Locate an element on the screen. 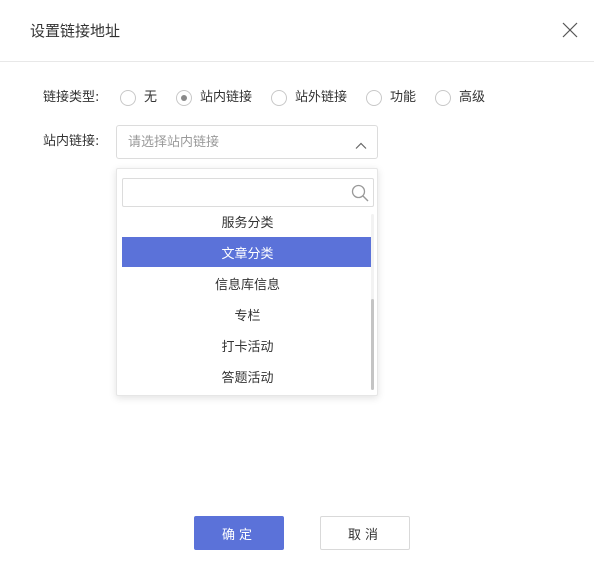 This screenshot has width=594, height=578. dropdown-search-box is located at coordinates (248, 192).